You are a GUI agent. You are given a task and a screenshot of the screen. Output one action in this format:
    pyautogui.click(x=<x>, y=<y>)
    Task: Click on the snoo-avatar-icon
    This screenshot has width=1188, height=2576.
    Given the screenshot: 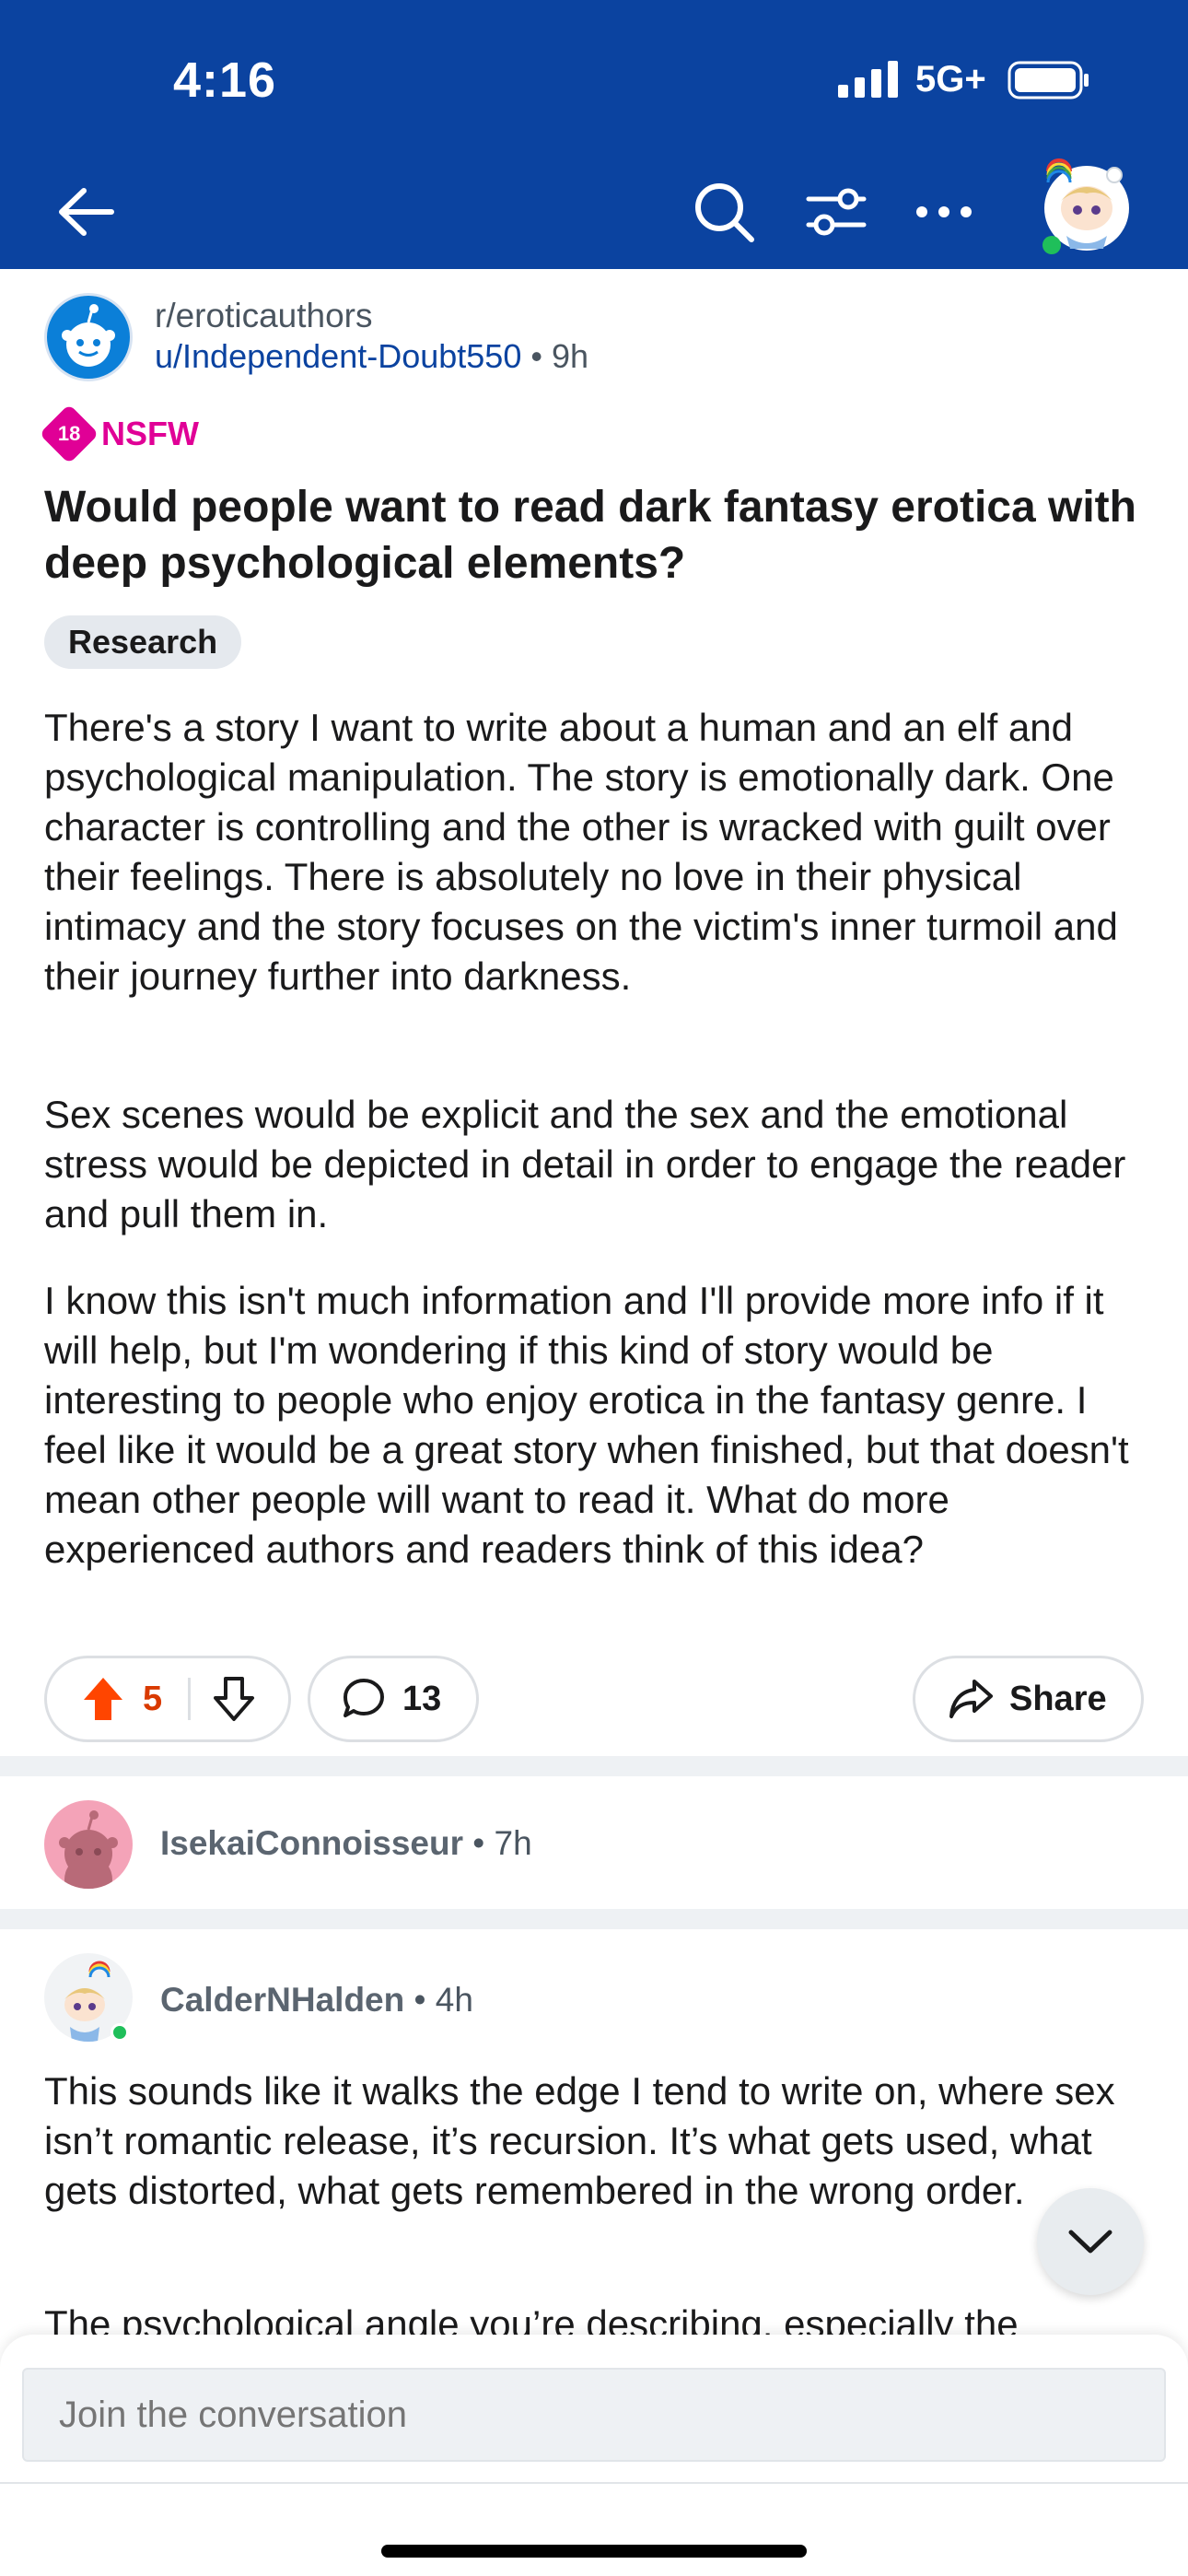 What is the action you would take?
    pyautogui.click(x=88, y=1849)
    